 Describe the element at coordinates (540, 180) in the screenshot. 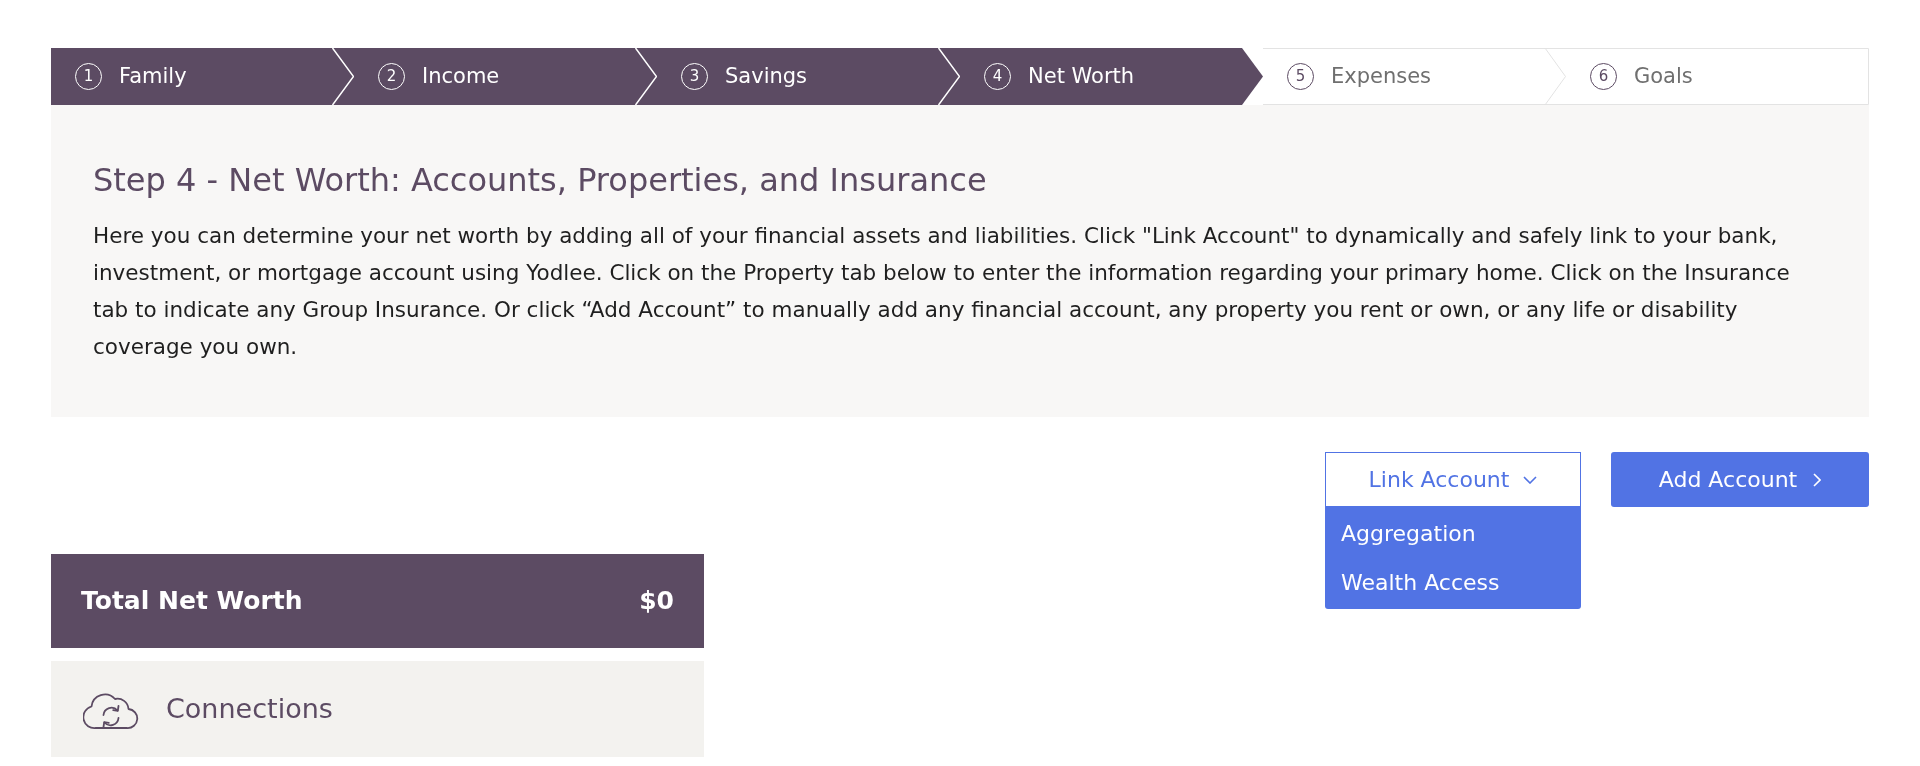

I see `page-heading: Step 4 - Net Worth: Accounts, Properties, and Insurance` at that location.